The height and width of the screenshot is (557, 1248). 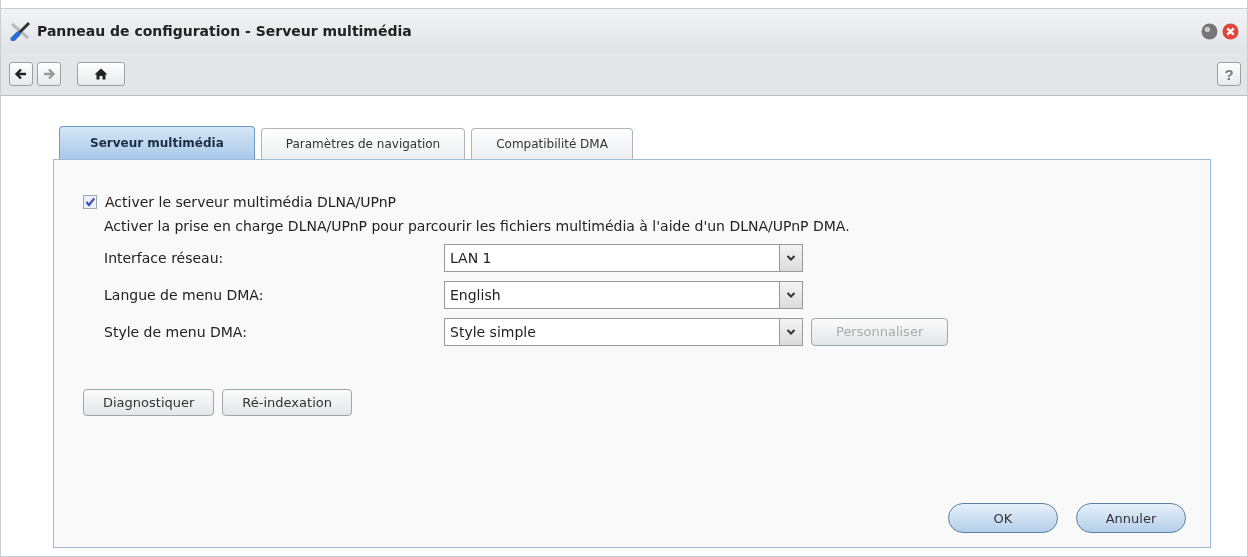 What do you see at coordinates (1229, 74) in the screenshot?
I see `help-button: ?` at bounding box center [1229, 74].